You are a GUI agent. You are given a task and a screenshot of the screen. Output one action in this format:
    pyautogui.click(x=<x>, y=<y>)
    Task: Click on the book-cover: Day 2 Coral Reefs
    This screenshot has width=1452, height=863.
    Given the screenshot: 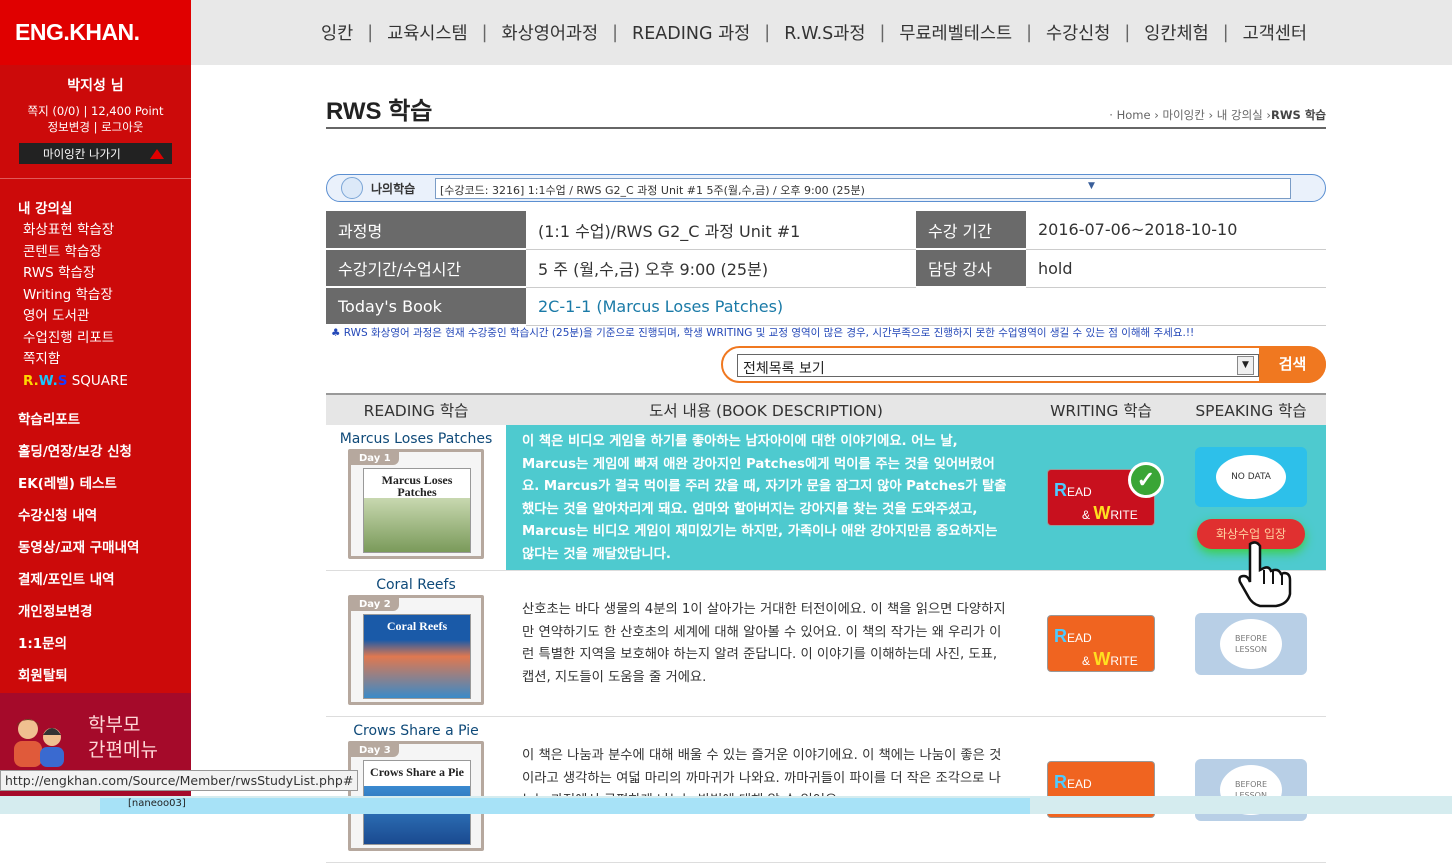 What is the action you would take?
    pyautogui.click(x=416, y=650)
    